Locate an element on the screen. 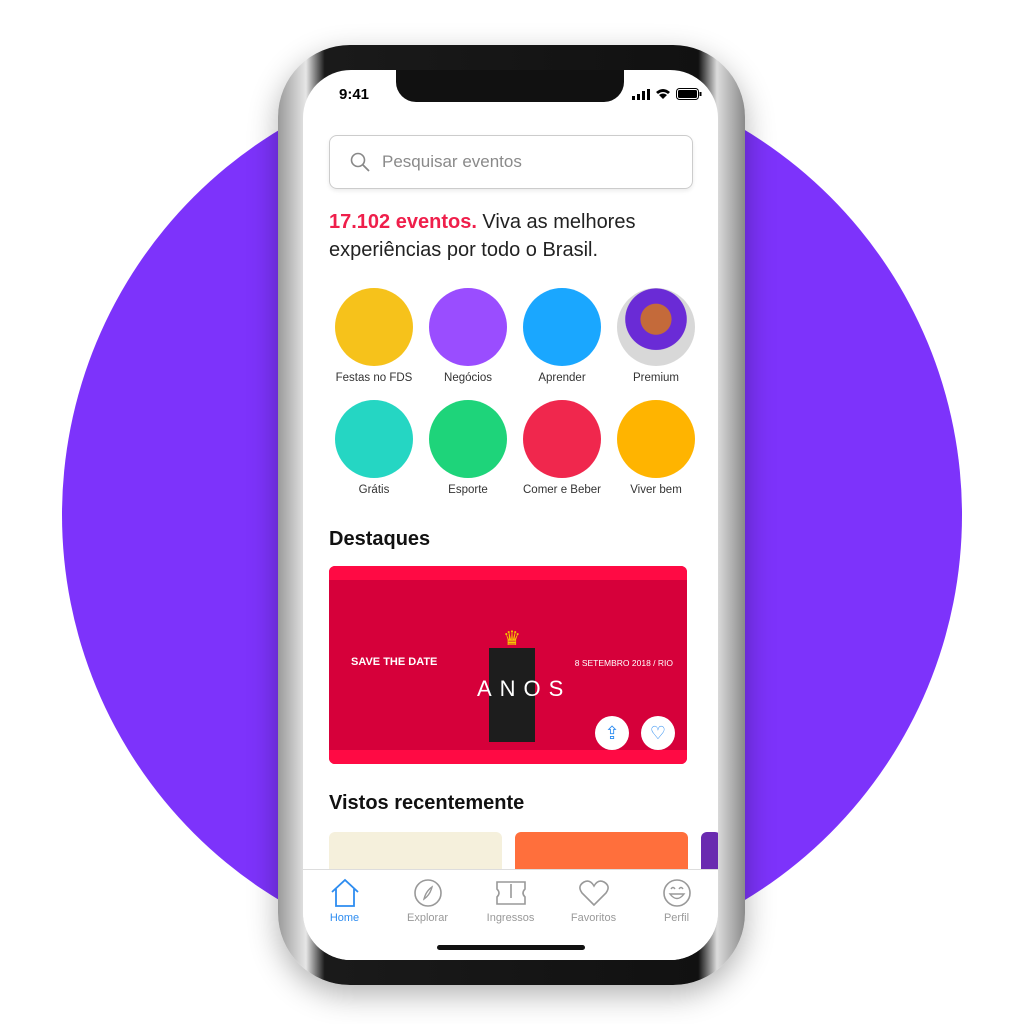  category-gratis: Grátis is located at coordinates (374, 448).